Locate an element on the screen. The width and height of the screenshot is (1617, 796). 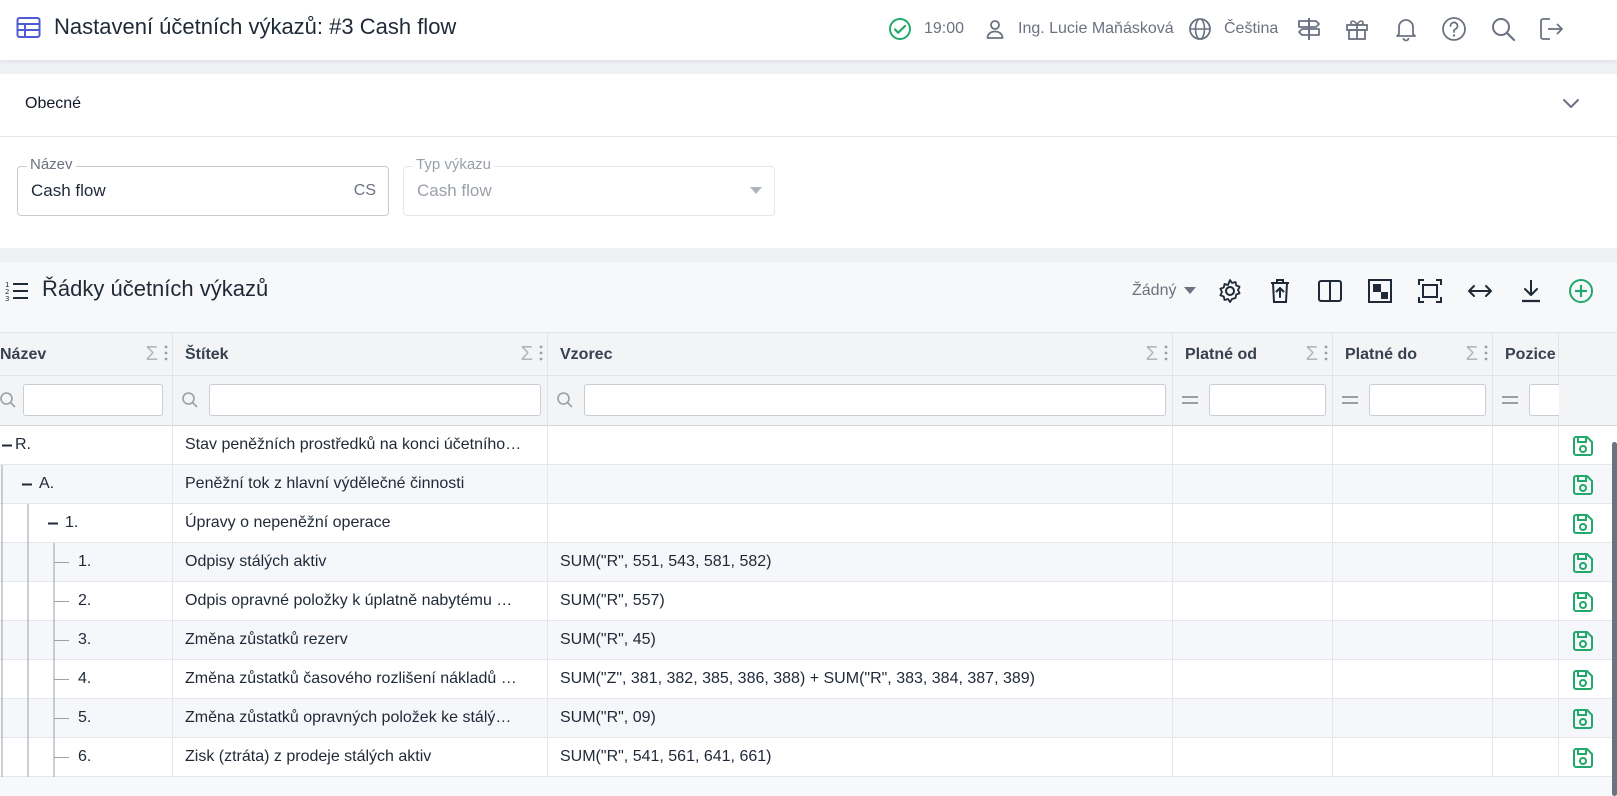
cell-name: 5. is located at coordinates (86, 718).